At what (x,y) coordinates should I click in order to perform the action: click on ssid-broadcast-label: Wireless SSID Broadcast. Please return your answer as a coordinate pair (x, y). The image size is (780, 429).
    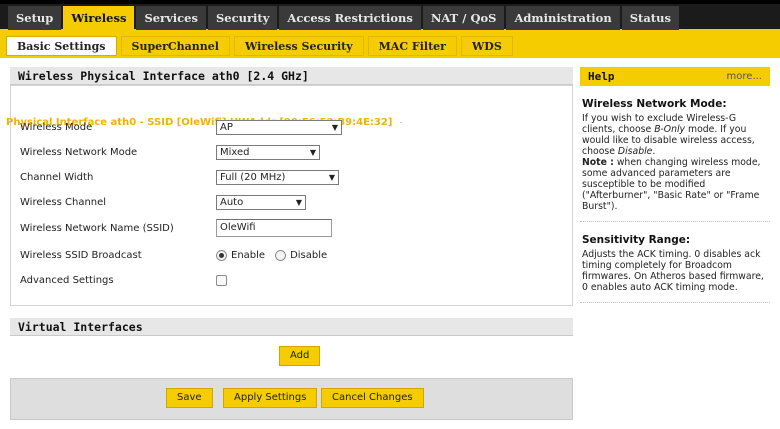
    Looking at the image, I should click on (81, 255).